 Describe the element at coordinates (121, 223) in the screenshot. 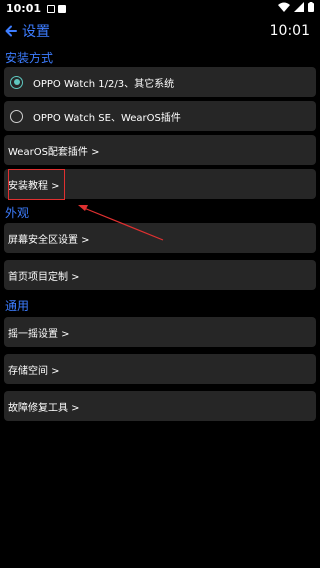

I see `annotation-arrow` at that location.